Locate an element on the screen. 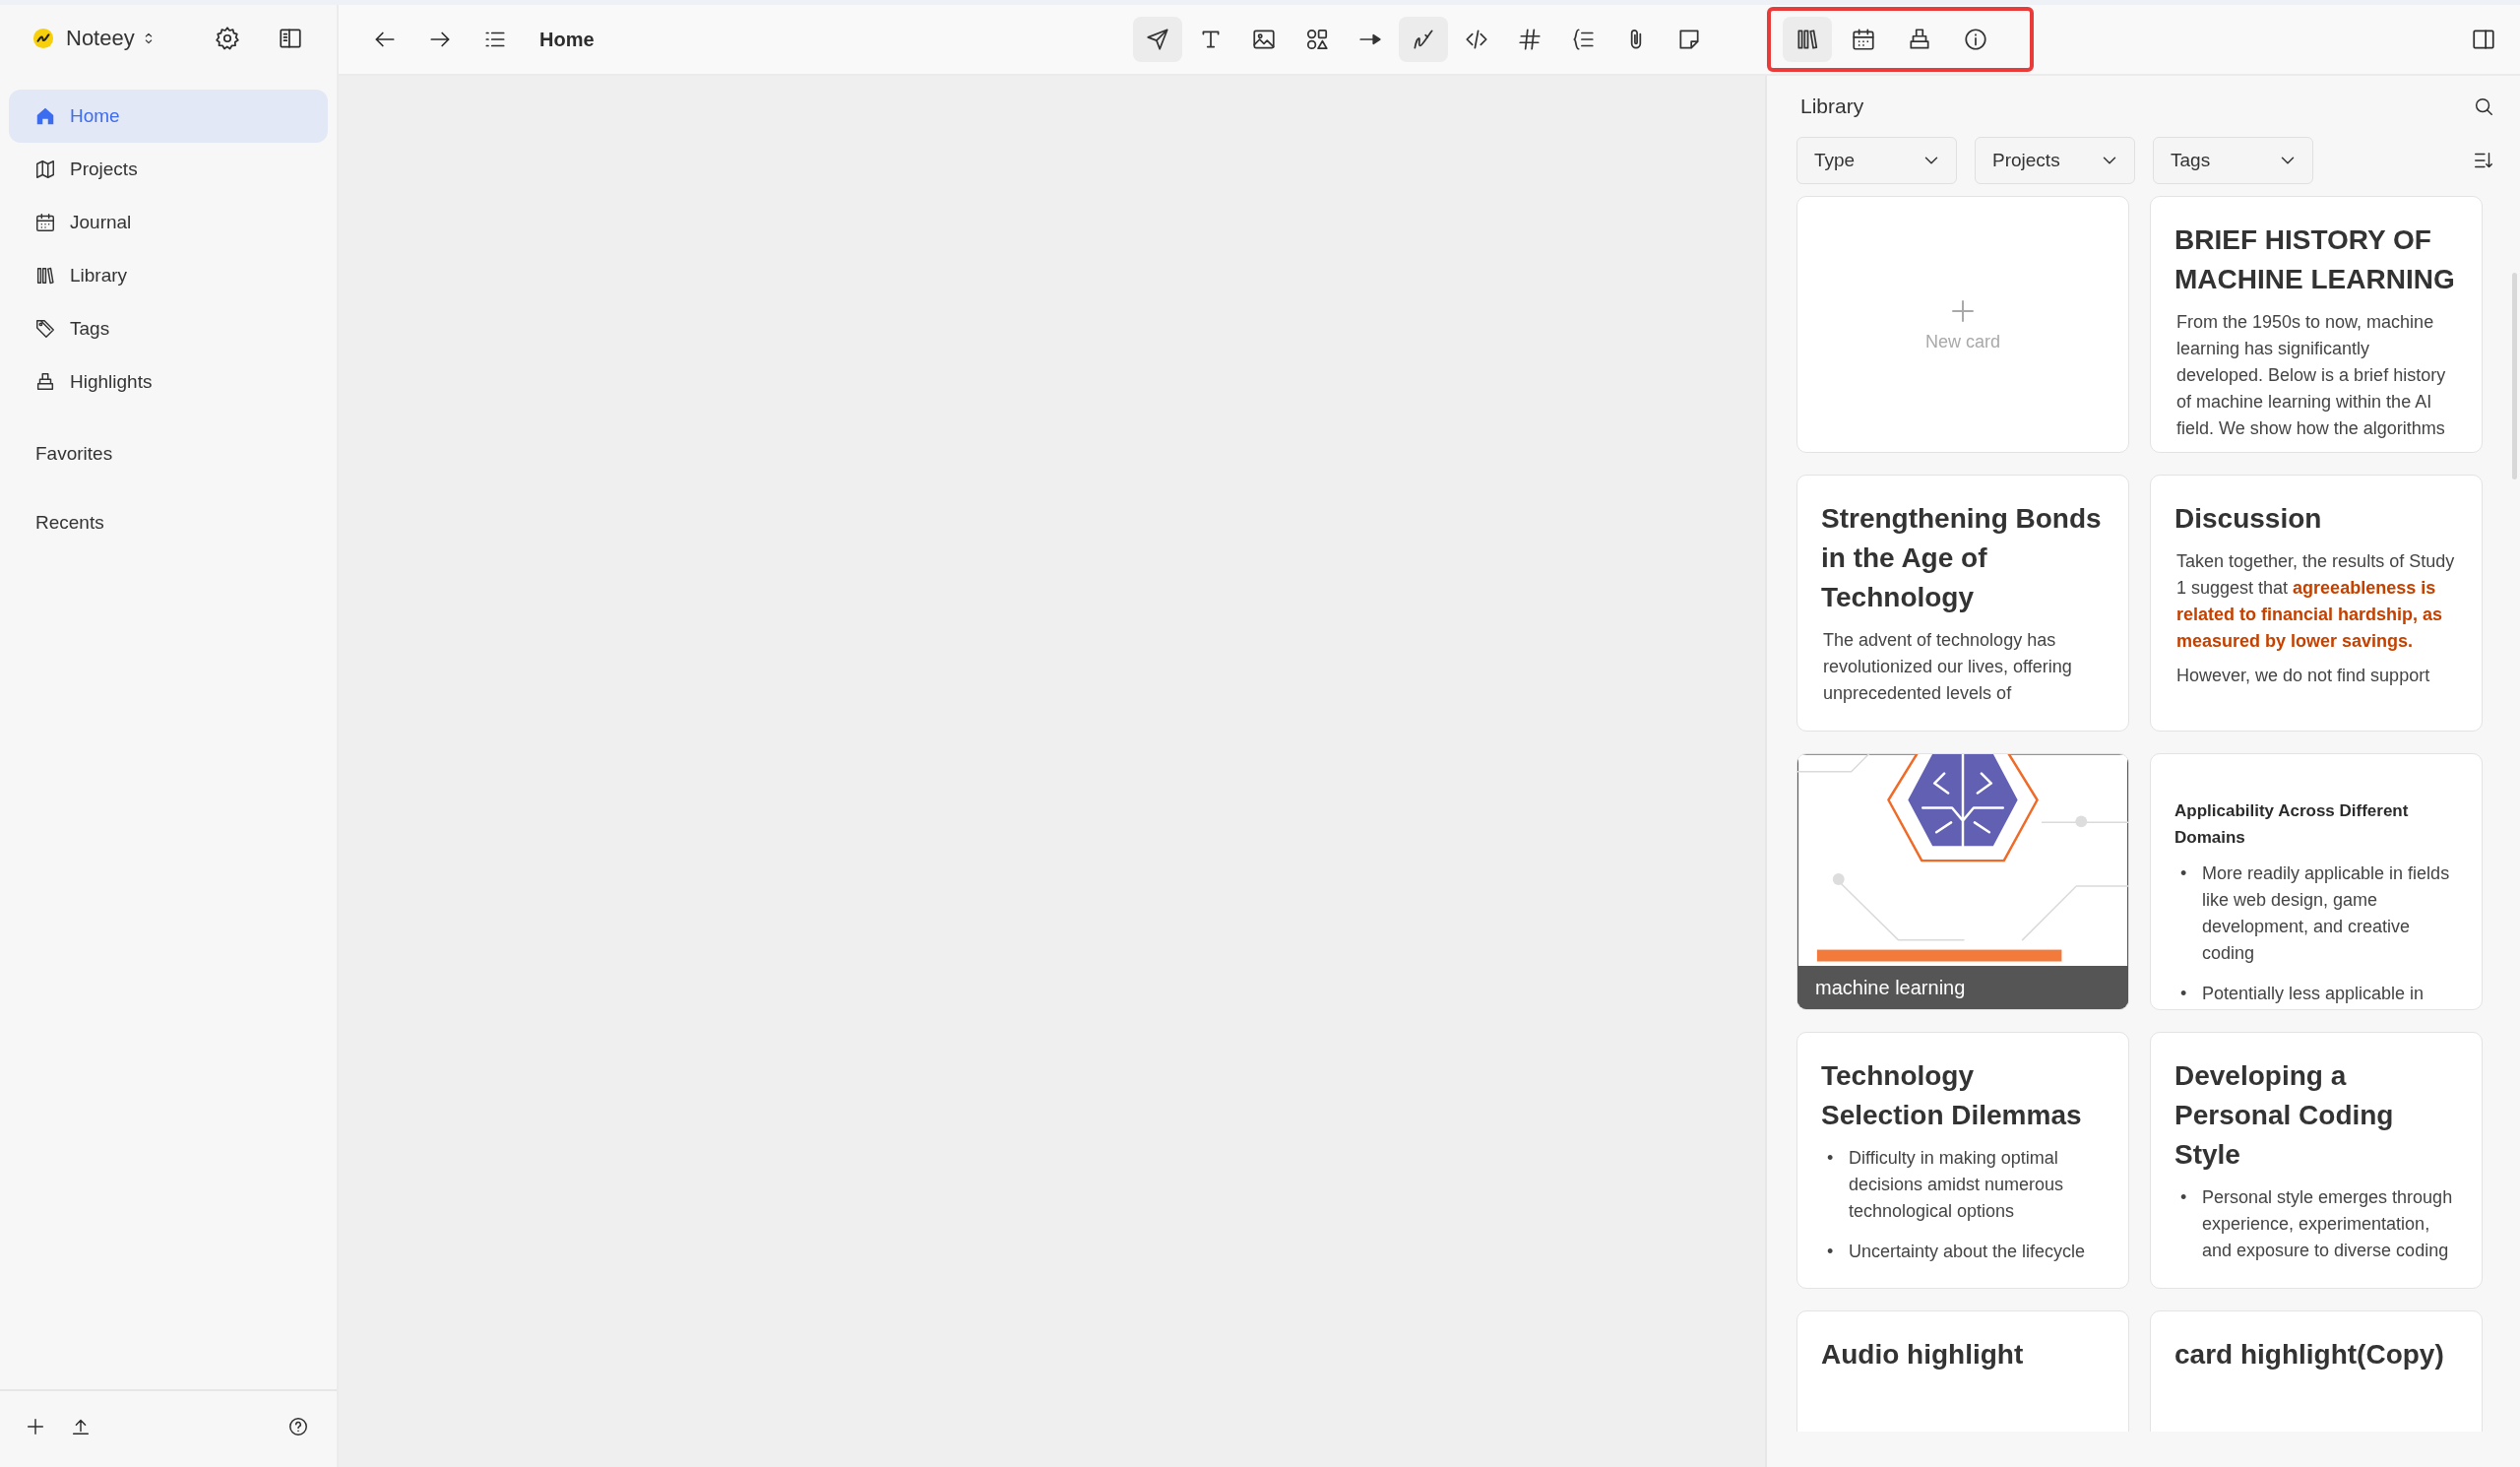 This screenshot has height=1467, width=2520. panel-title: Library is located at coordinates (1832, 106).